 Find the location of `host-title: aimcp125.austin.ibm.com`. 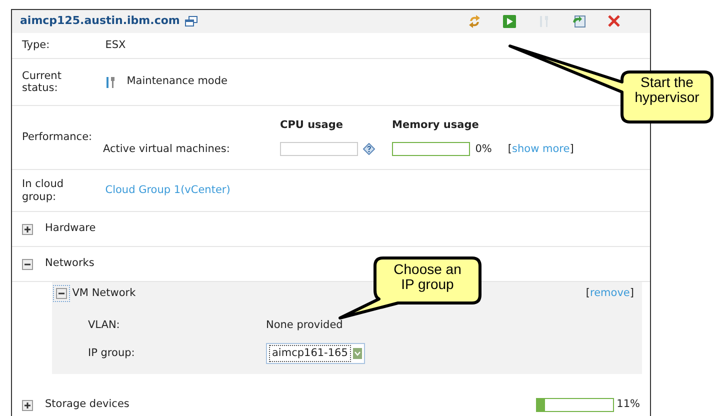

host-title: aimcp125.austin.ibm.com is located at coordinates (100, 21).